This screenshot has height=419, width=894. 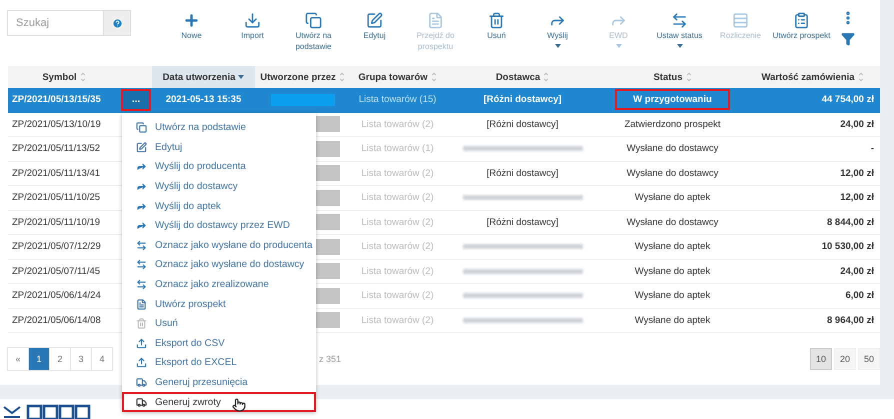 What do you see at coordinates (219, 226) in the screenshot?
I see `menu-item: Wyślij do dostawcy przez EWD` at bounding box center [219, 226].